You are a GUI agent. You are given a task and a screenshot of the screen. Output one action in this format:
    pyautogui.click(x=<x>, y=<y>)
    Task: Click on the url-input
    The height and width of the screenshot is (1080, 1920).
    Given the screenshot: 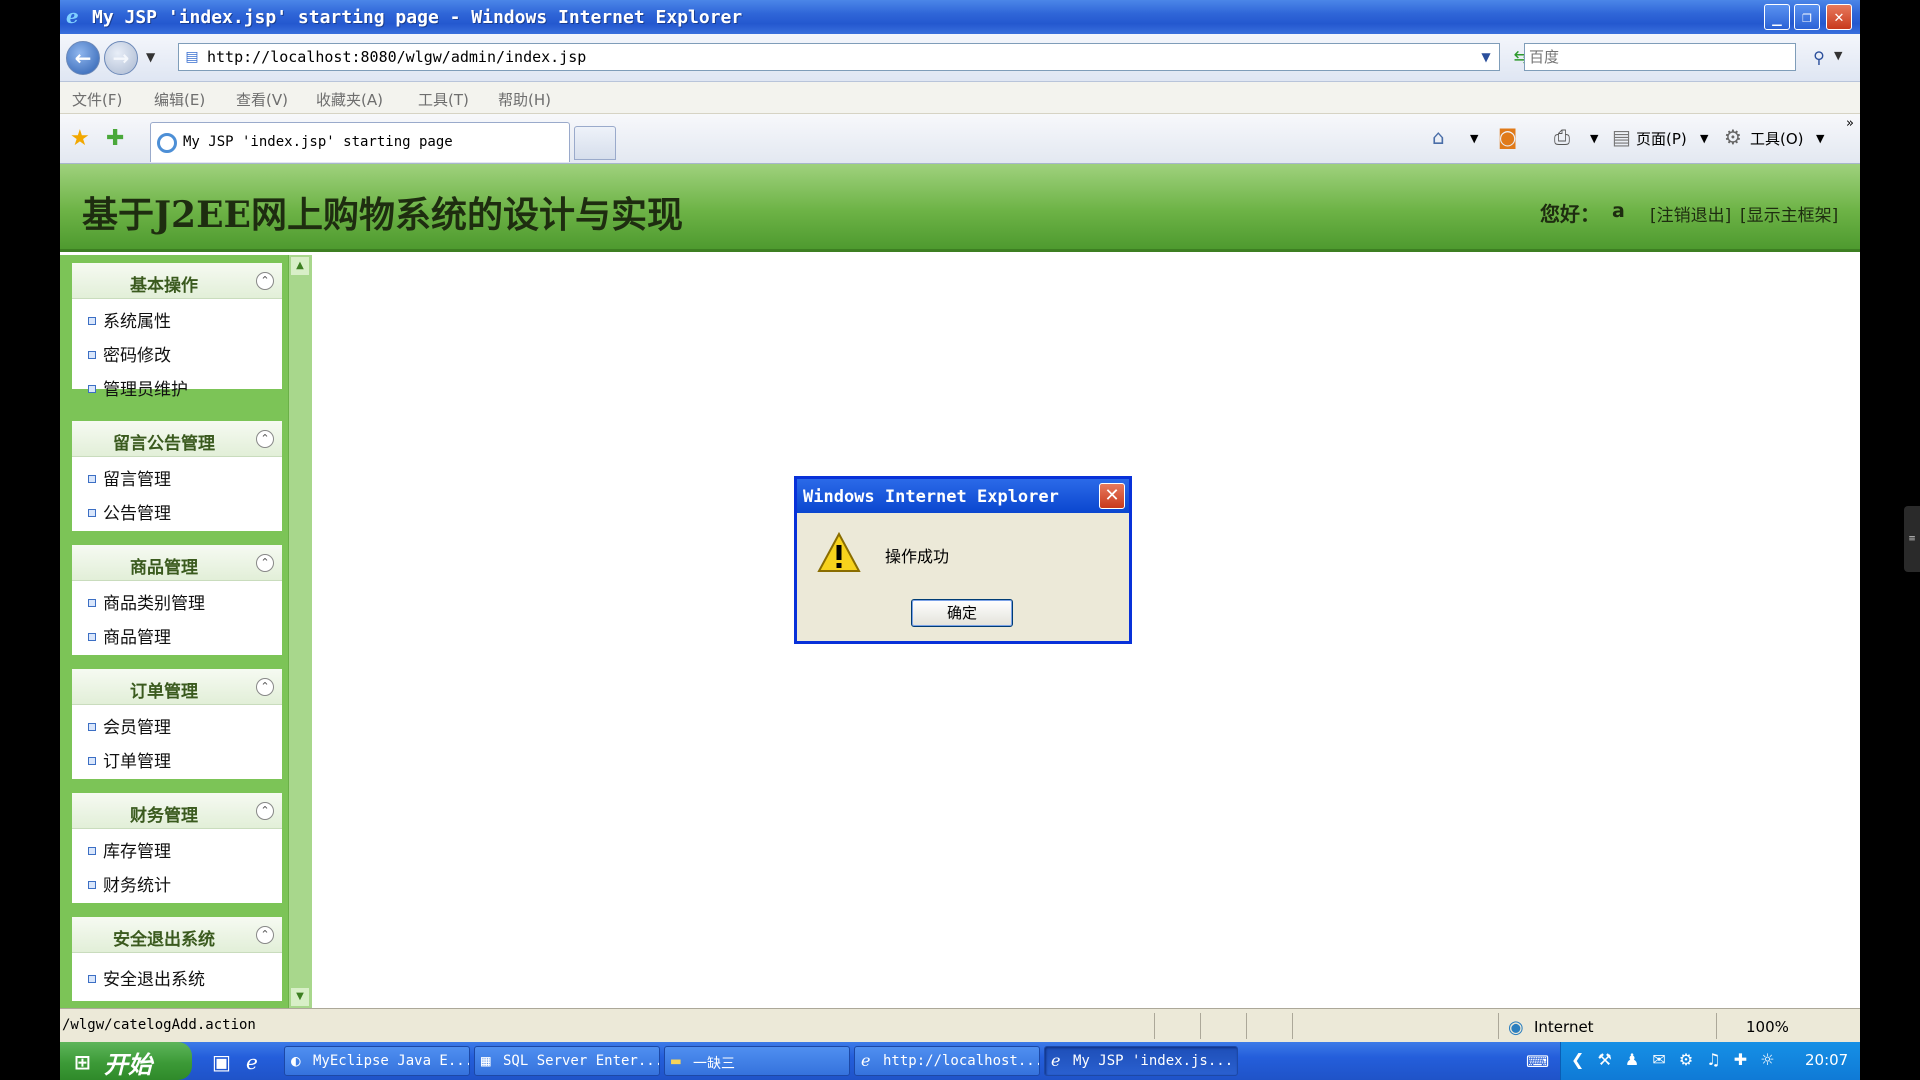 What is the action you would take?
    pyautogui.click(x=832, y=57)
    